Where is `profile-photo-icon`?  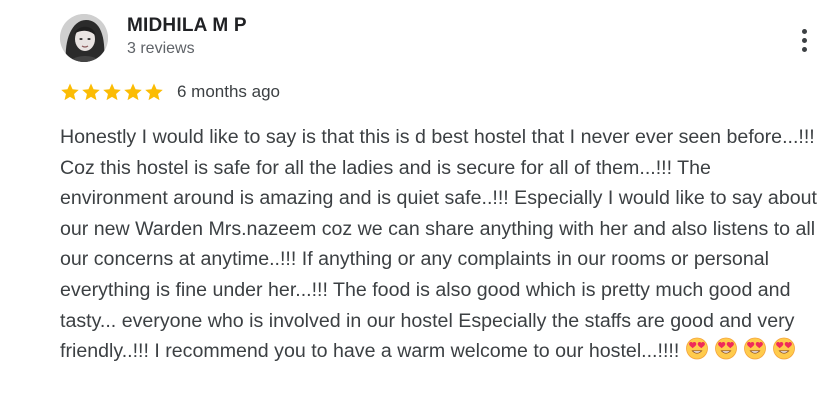 profile-photo-icon is located at coordinates (84, 38).